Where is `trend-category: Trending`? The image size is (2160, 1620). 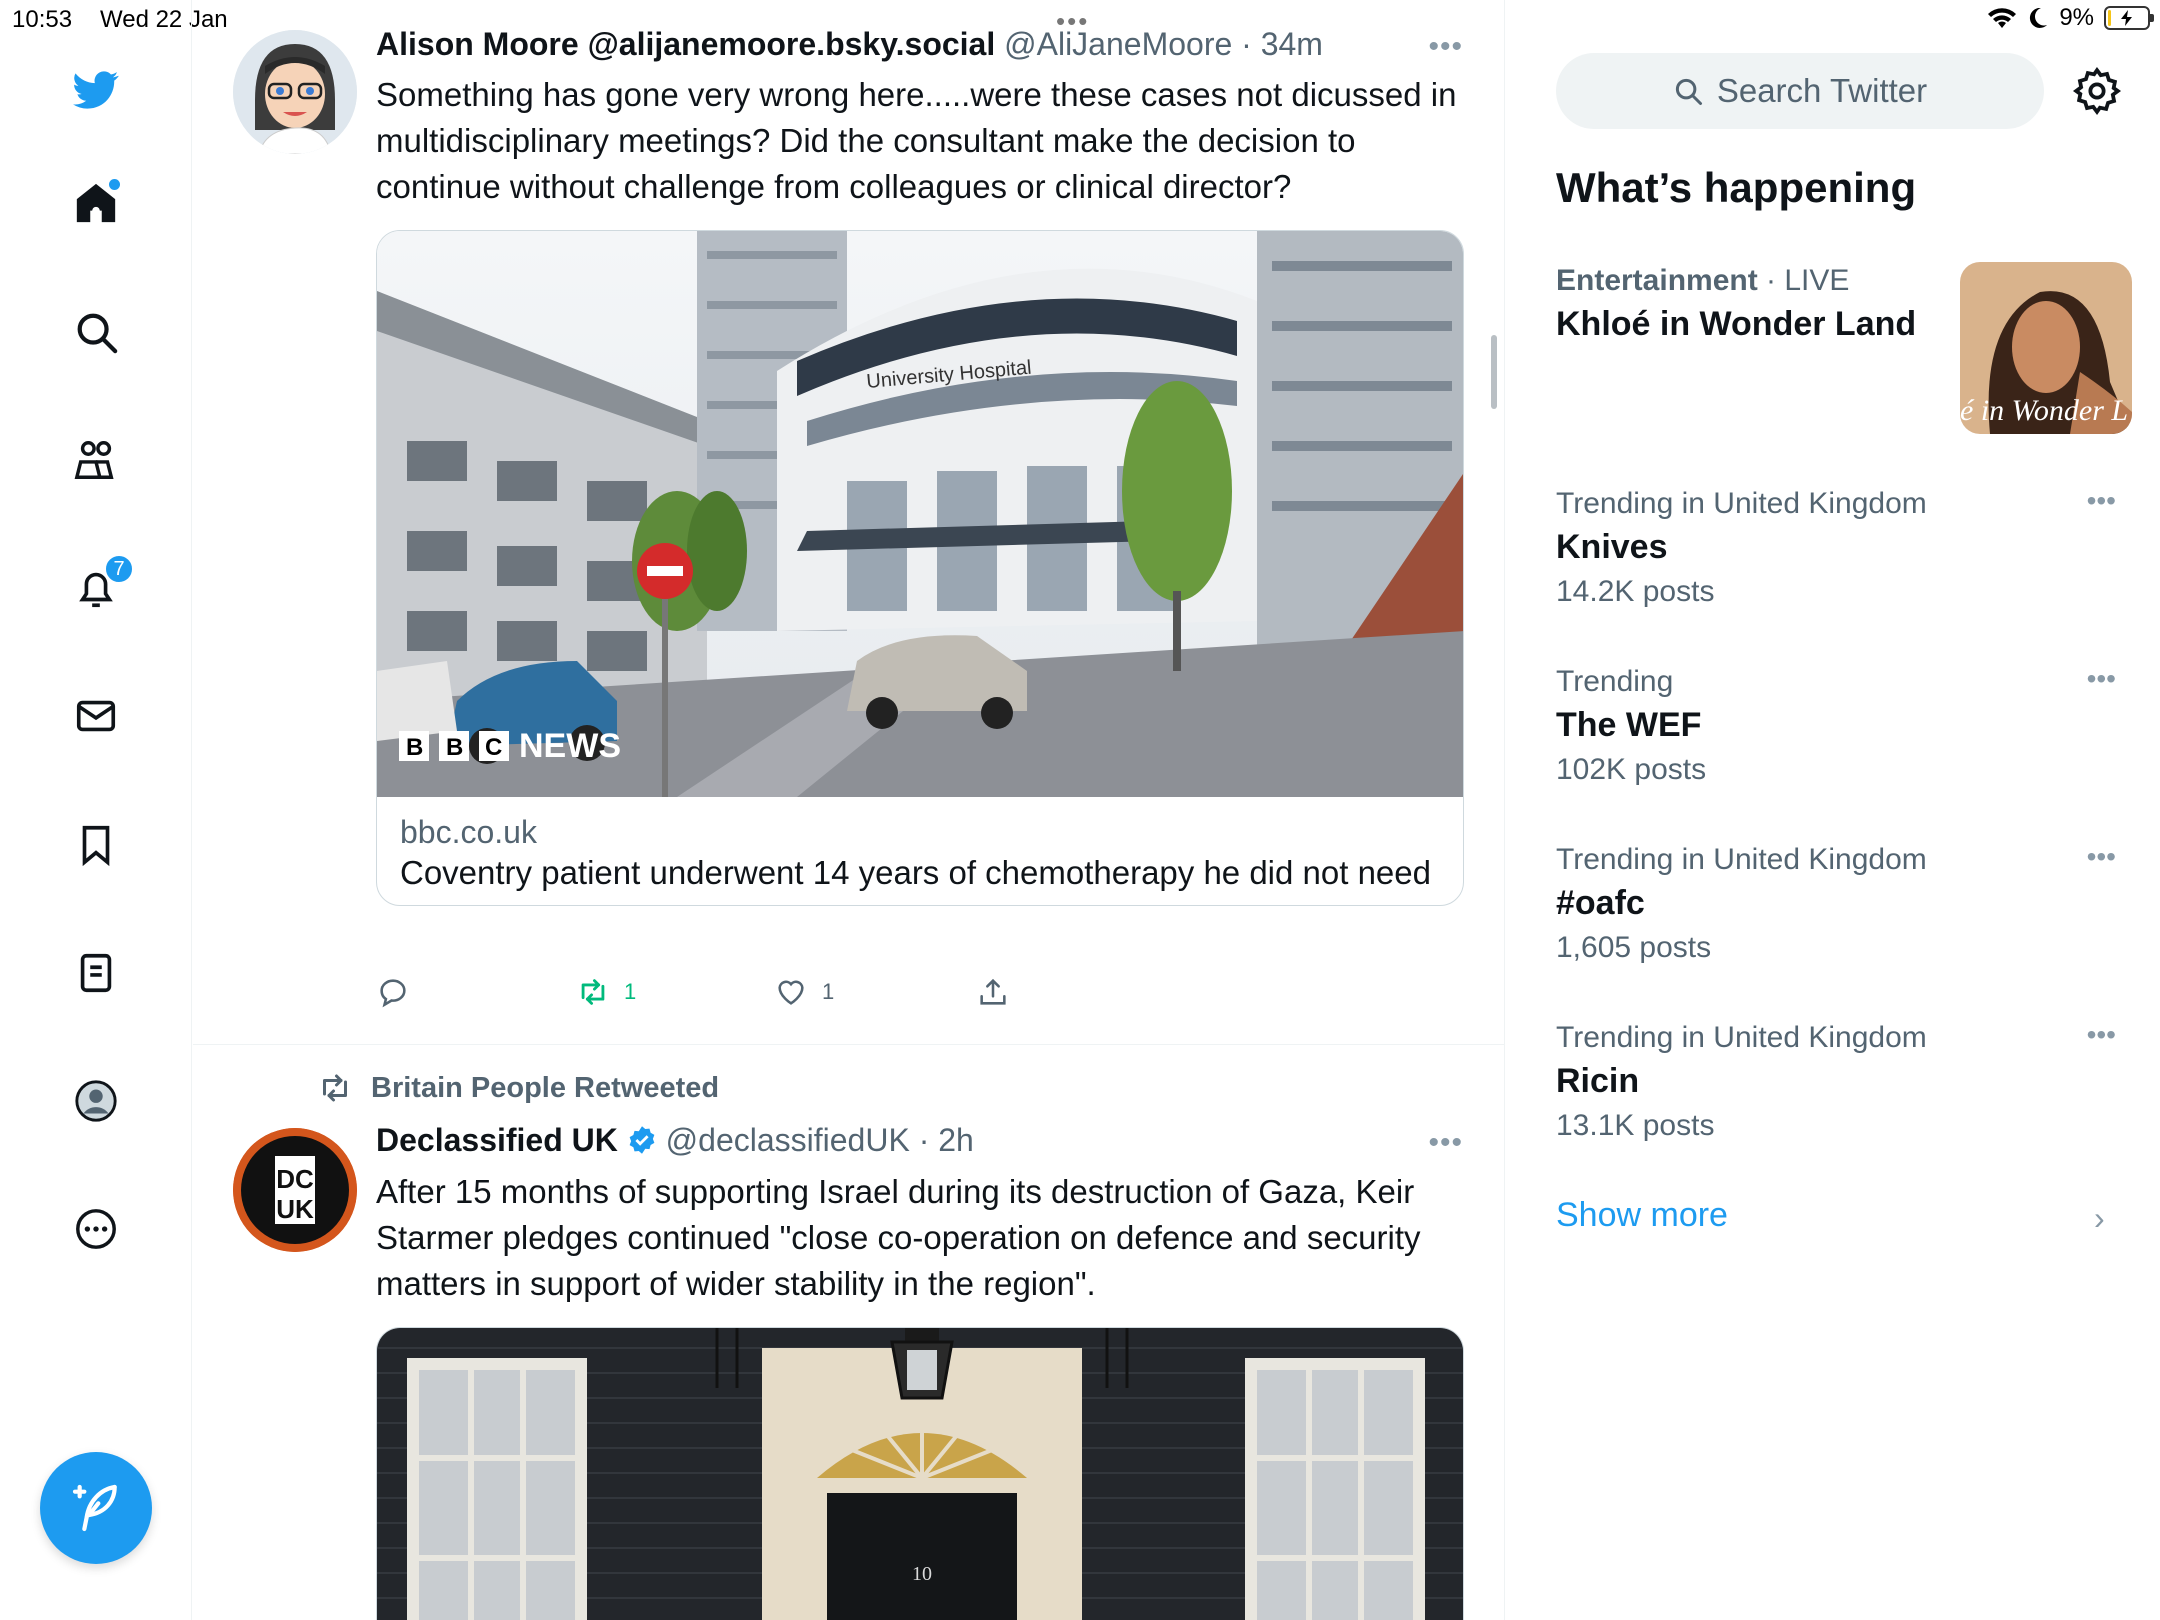
trend-category: Trending is located at coordinates (1615, 681).